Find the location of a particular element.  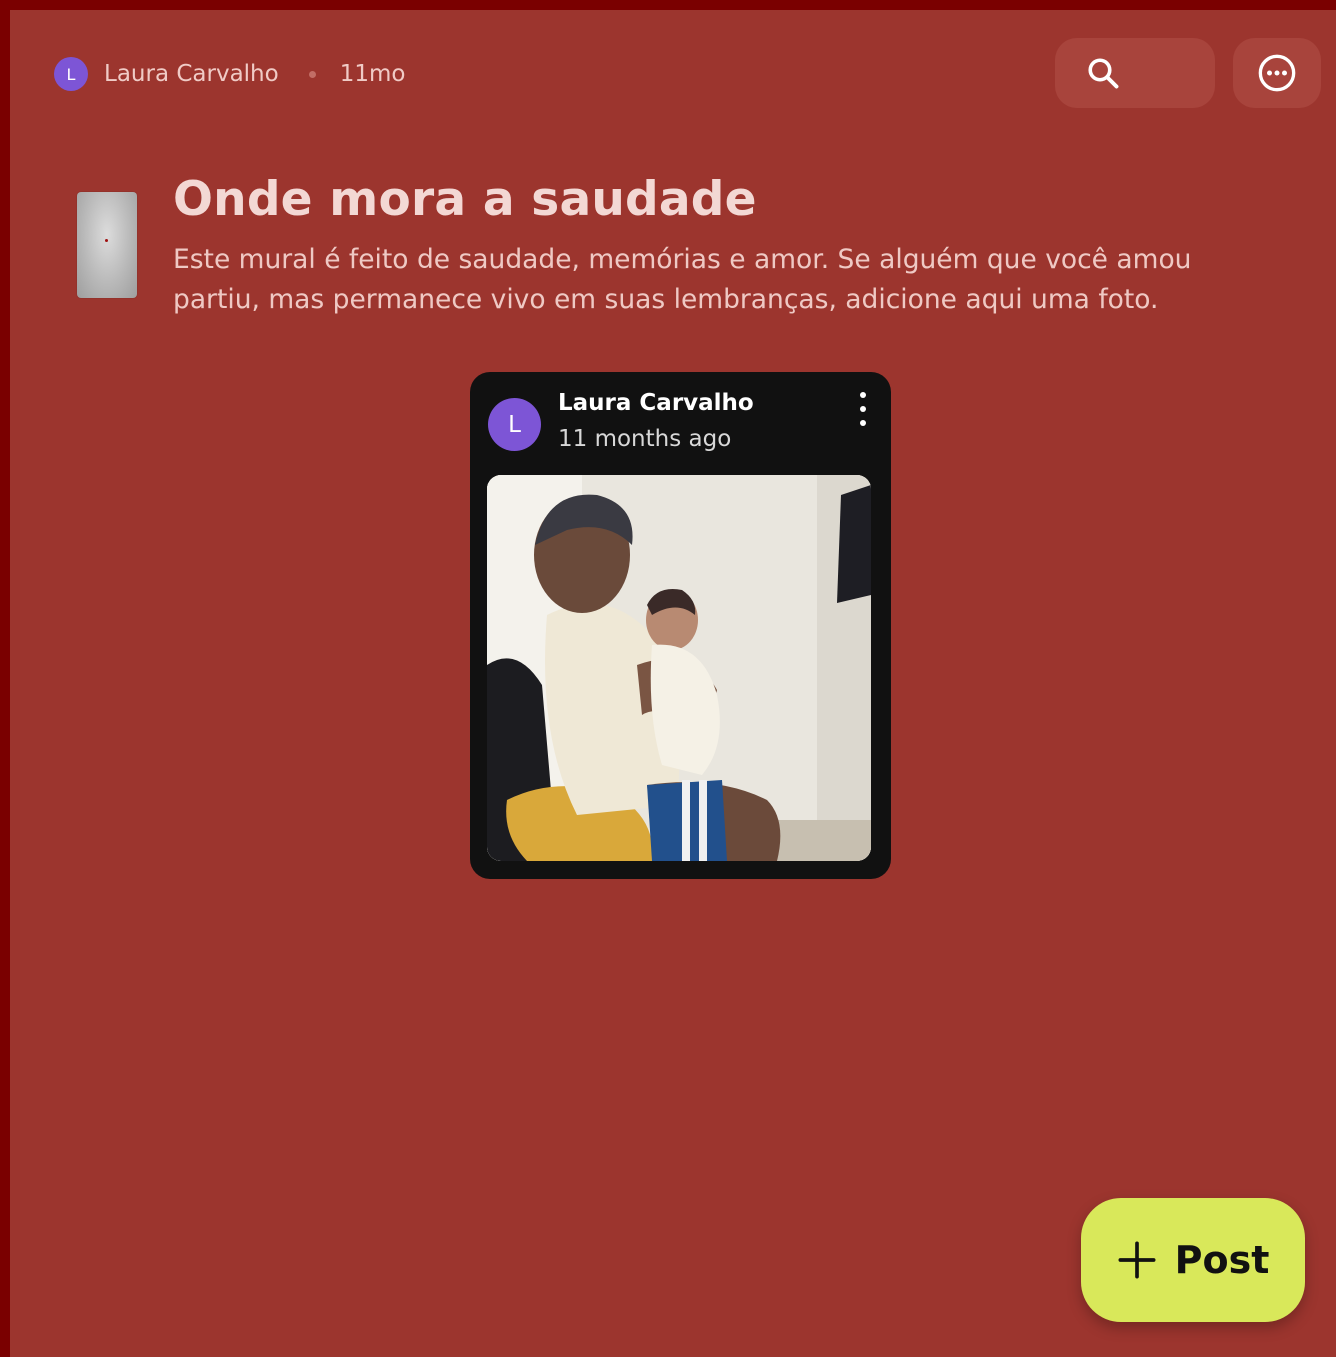

separator-dot is located at coordinates (312, 74).